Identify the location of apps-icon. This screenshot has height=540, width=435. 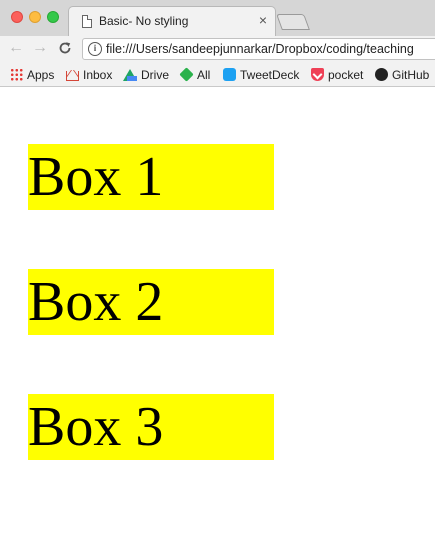
(16, 74).